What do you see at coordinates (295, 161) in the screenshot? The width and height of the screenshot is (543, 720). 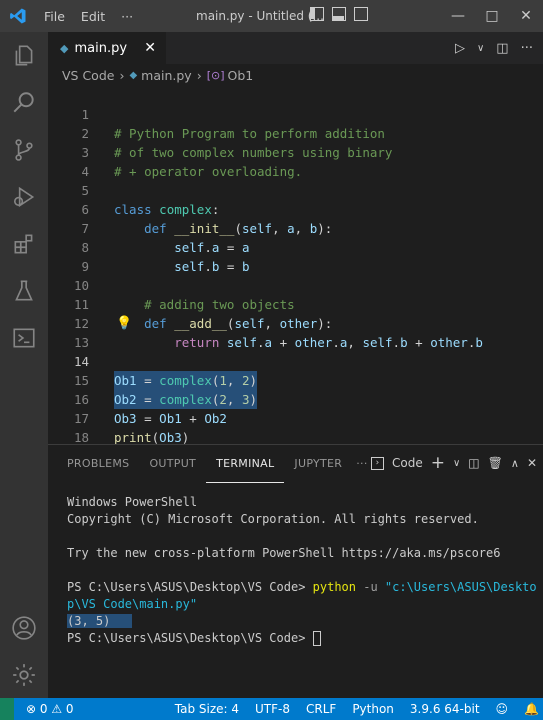 I see `code-line: 4` at bounding box center [295, 161].